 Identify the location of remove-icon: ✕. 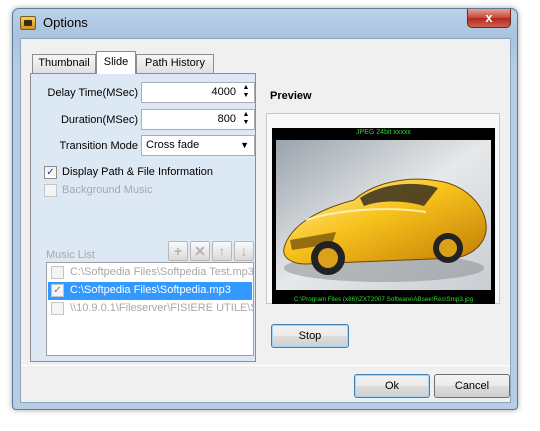
(200, 251).